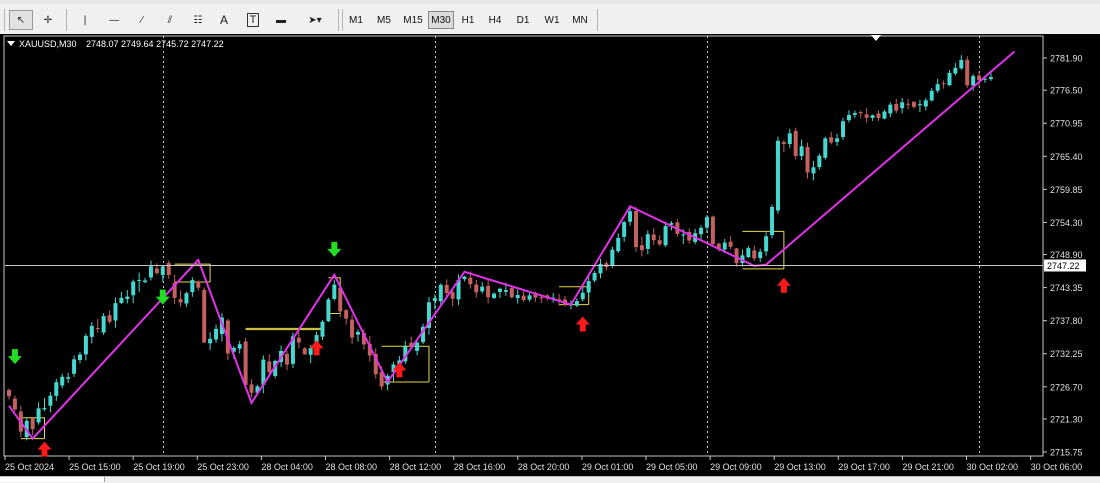 The width and height of the screenshot is (1100, 483). I want to click on arrows-tool-button: ➤▾, so click(315, 20).